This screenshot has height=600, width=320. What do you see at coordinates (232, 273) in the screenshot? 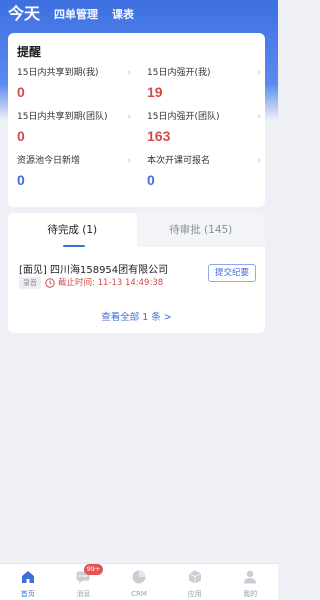
I see `submit-summary-button: 提交纪要` at bounding box center [232, 273].